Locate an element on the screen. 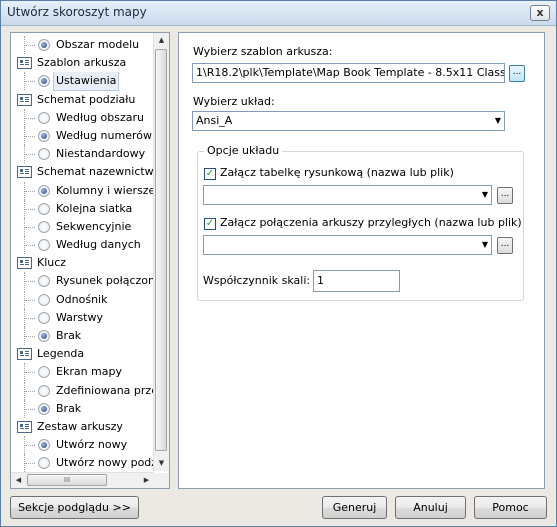  tree-category: Legenda is located at coordinates (82, 354).